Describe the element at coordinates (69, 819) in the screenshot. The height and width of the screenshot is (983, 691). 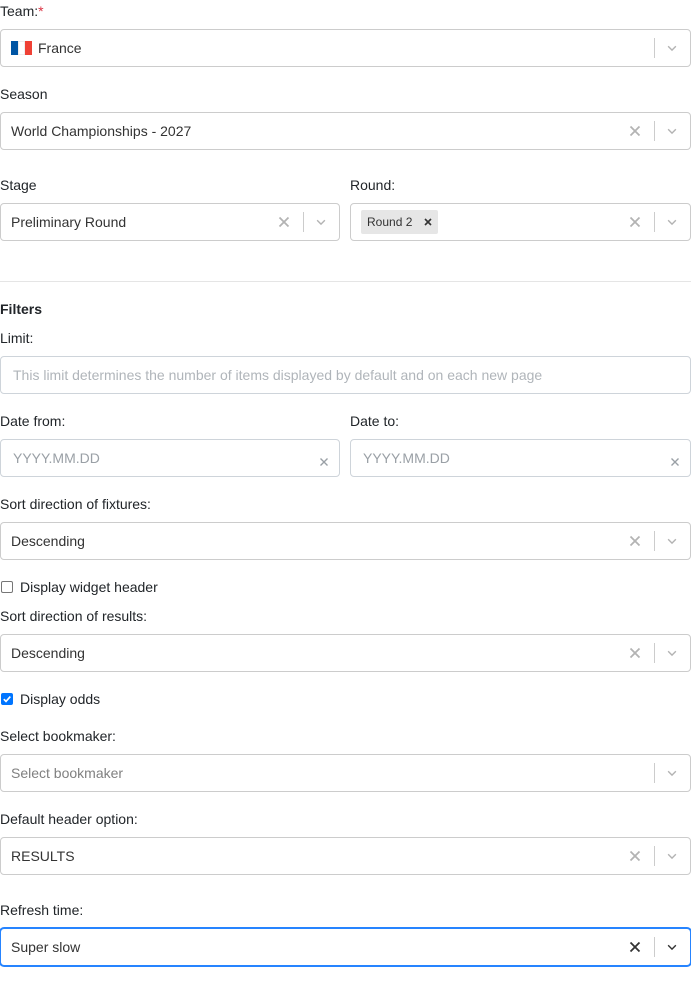
I see `default-header-label: Default header option:` at that location.